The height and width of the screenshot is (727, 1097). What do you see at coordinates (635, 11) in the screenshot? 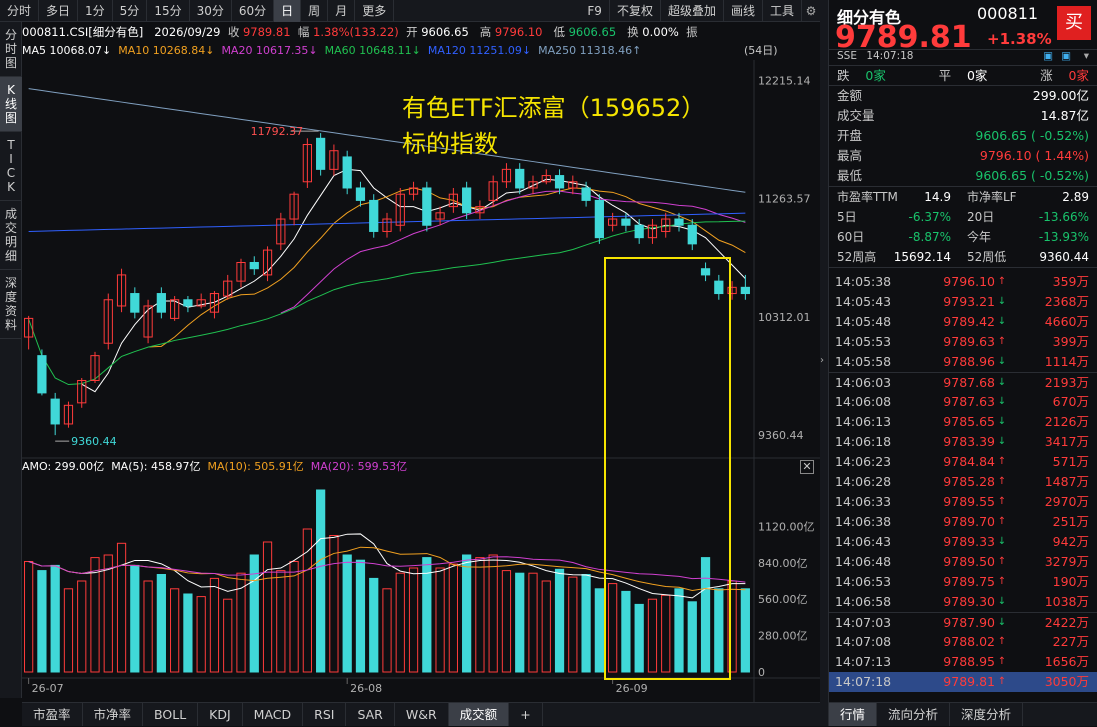
I see `toolbar-item-1: 不复权` at bounding box center [635, 11].